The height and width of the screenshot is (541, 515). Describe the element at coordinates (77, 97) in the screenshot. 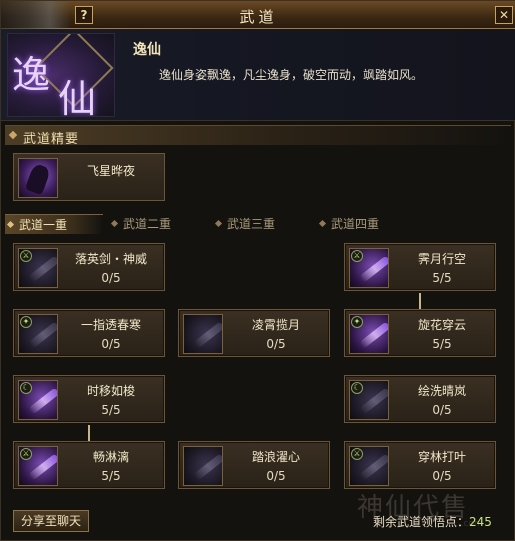

I see `emblem-glyph-2: 仙` at that location.